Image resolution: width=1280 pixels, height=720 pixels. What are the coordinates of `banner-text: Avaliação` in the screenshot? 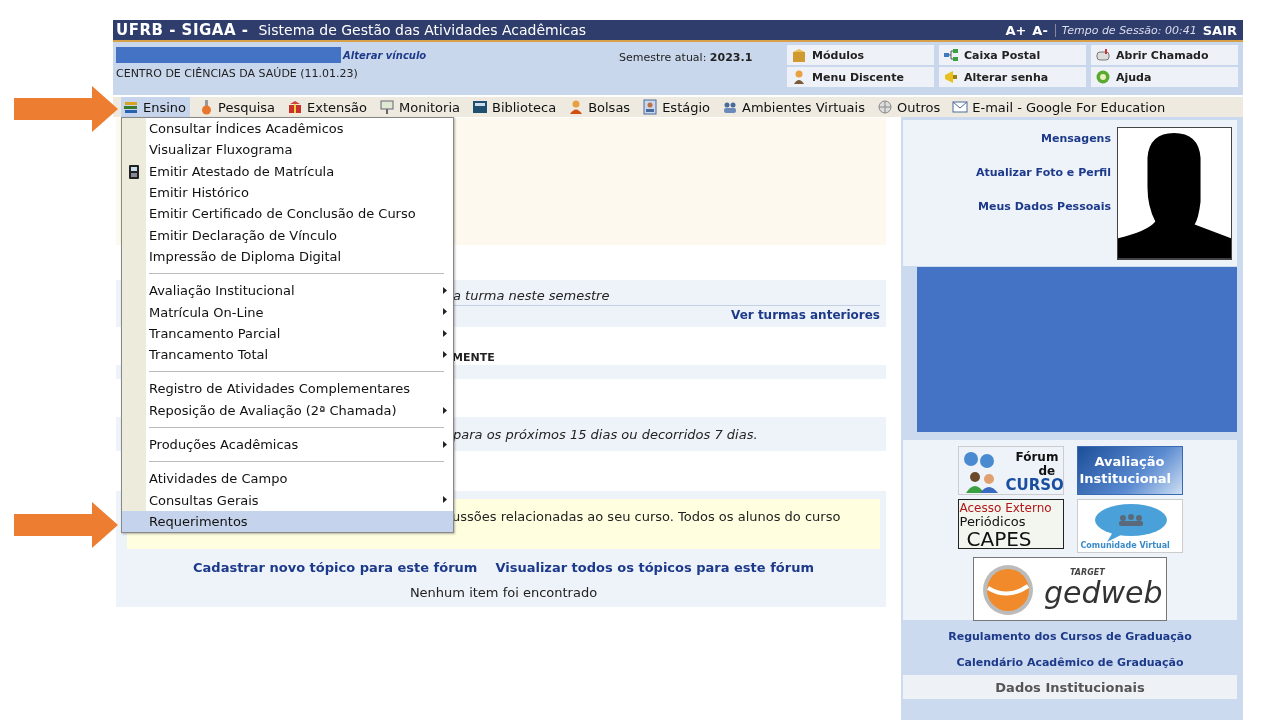 It's located at (1129, 461).